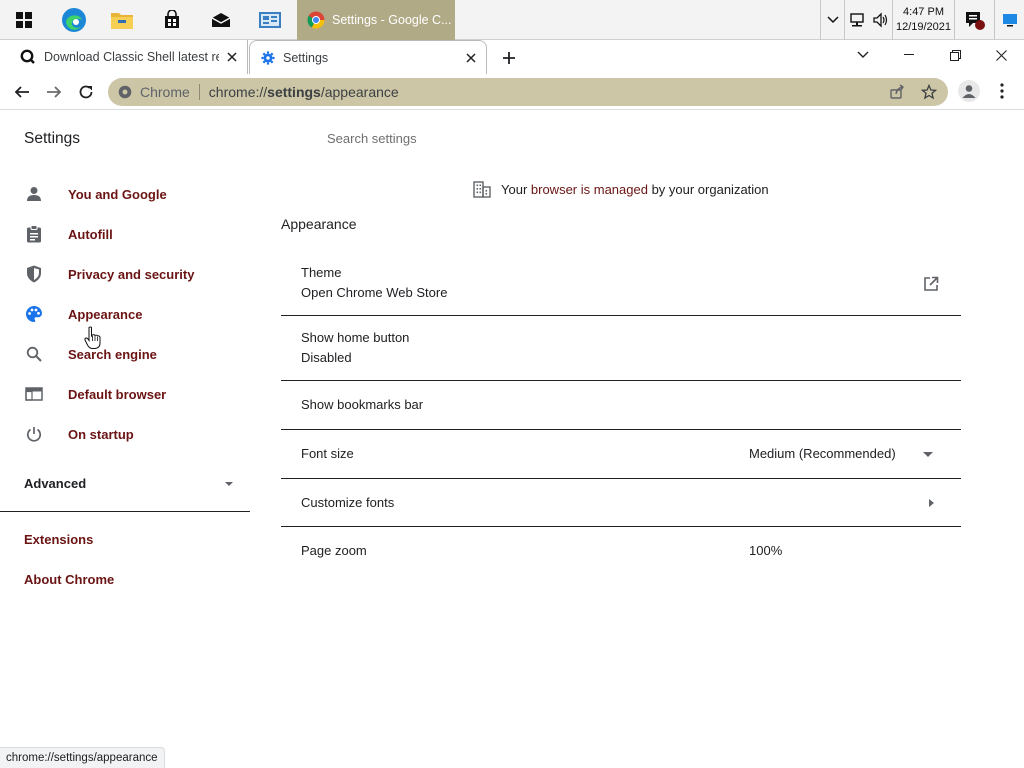 The width and height of the screenshot is (1024, 768). Describe the element at coordinates (955, 55) in the screenshot. I see `restore-icon` at that location.